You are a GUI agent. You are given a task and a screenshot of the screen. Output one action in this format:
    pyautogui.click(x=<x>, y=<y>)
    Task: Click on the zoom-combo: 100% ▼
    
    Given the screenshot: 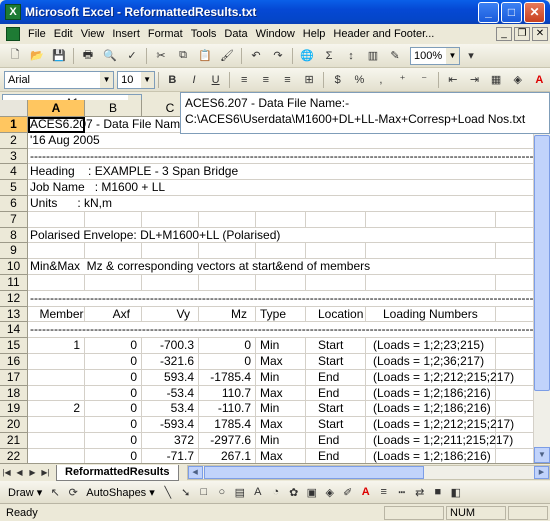 What is the action you would take?
    pyautogui.click(x=435, y=55)
    